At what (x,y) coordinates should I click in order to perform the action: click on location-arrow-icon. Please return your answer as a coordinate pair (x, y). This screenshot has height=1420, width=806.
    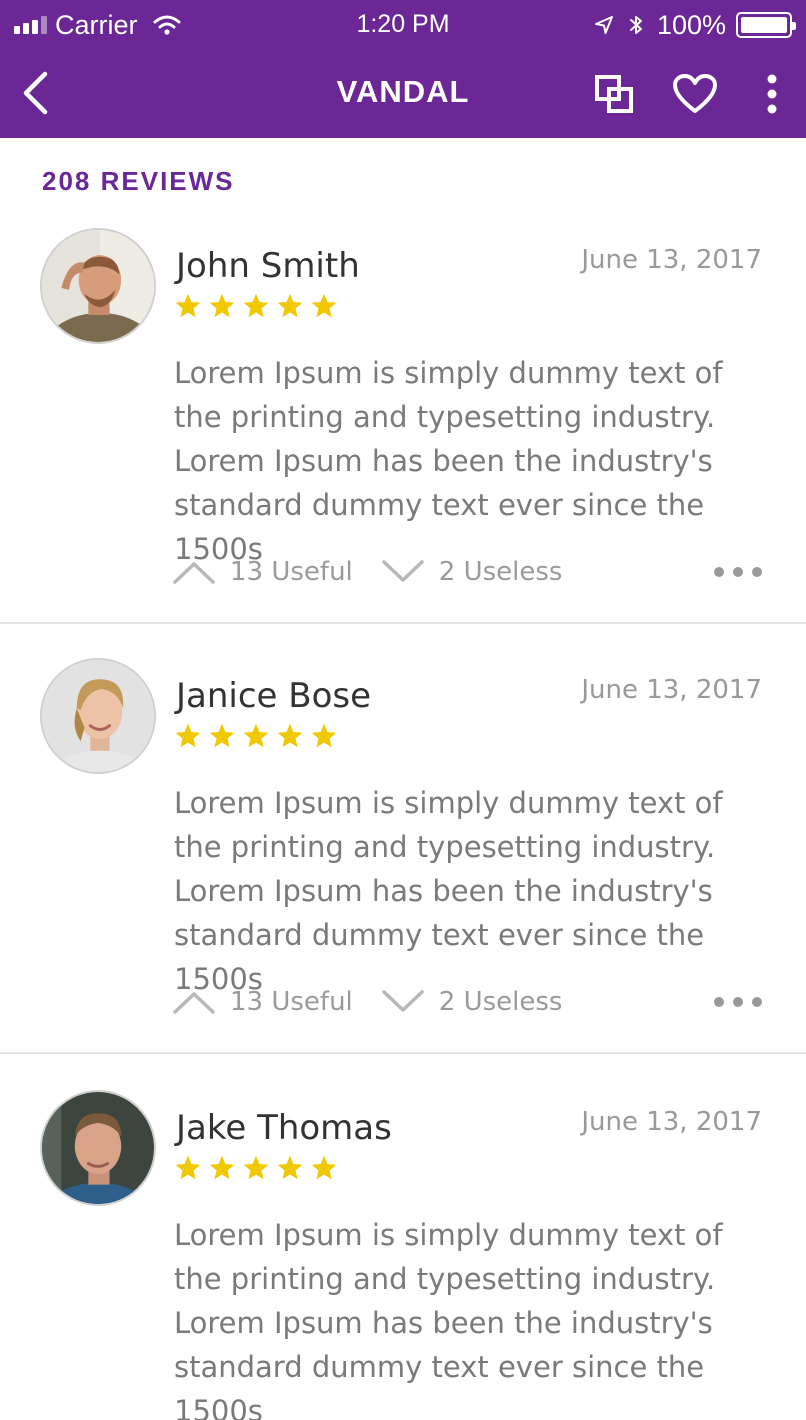
    Looking at the image, I should click on (603, 25).